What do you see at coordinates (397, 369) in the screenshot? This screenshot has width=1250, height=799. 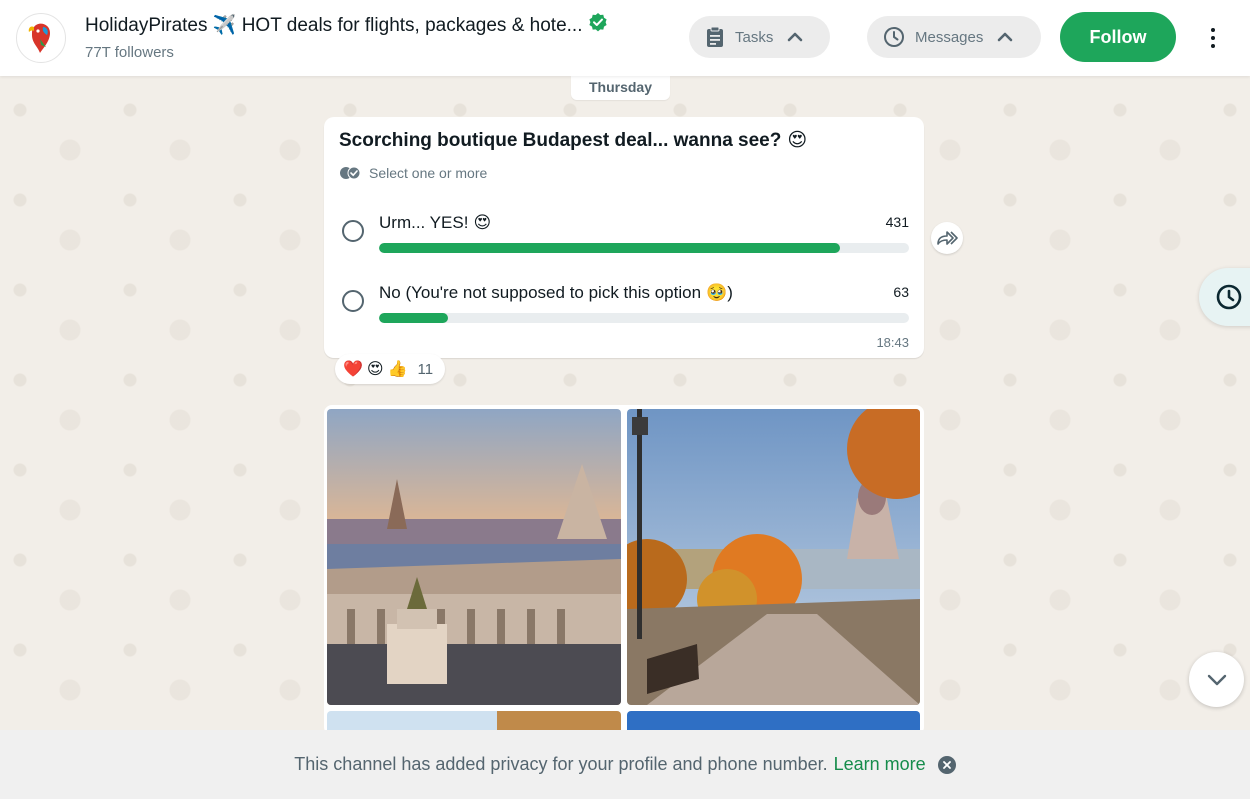 I see `thumbs-up-emoji: 👍` at bounding box center [397, 369].